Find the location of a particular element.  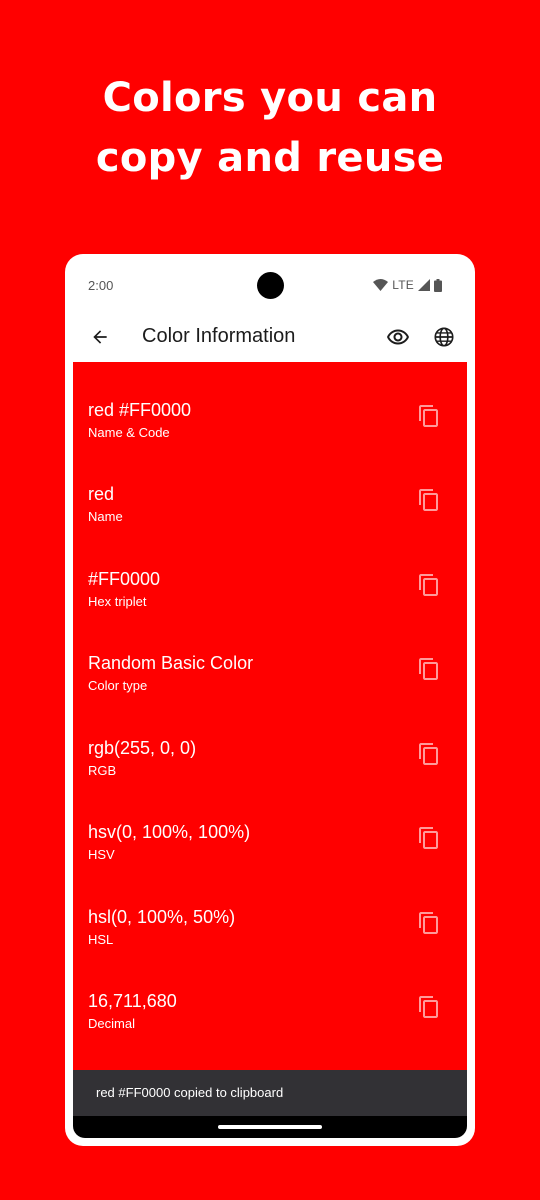

status-bar: 2:00 LTE is located at coordinates (270, 286).